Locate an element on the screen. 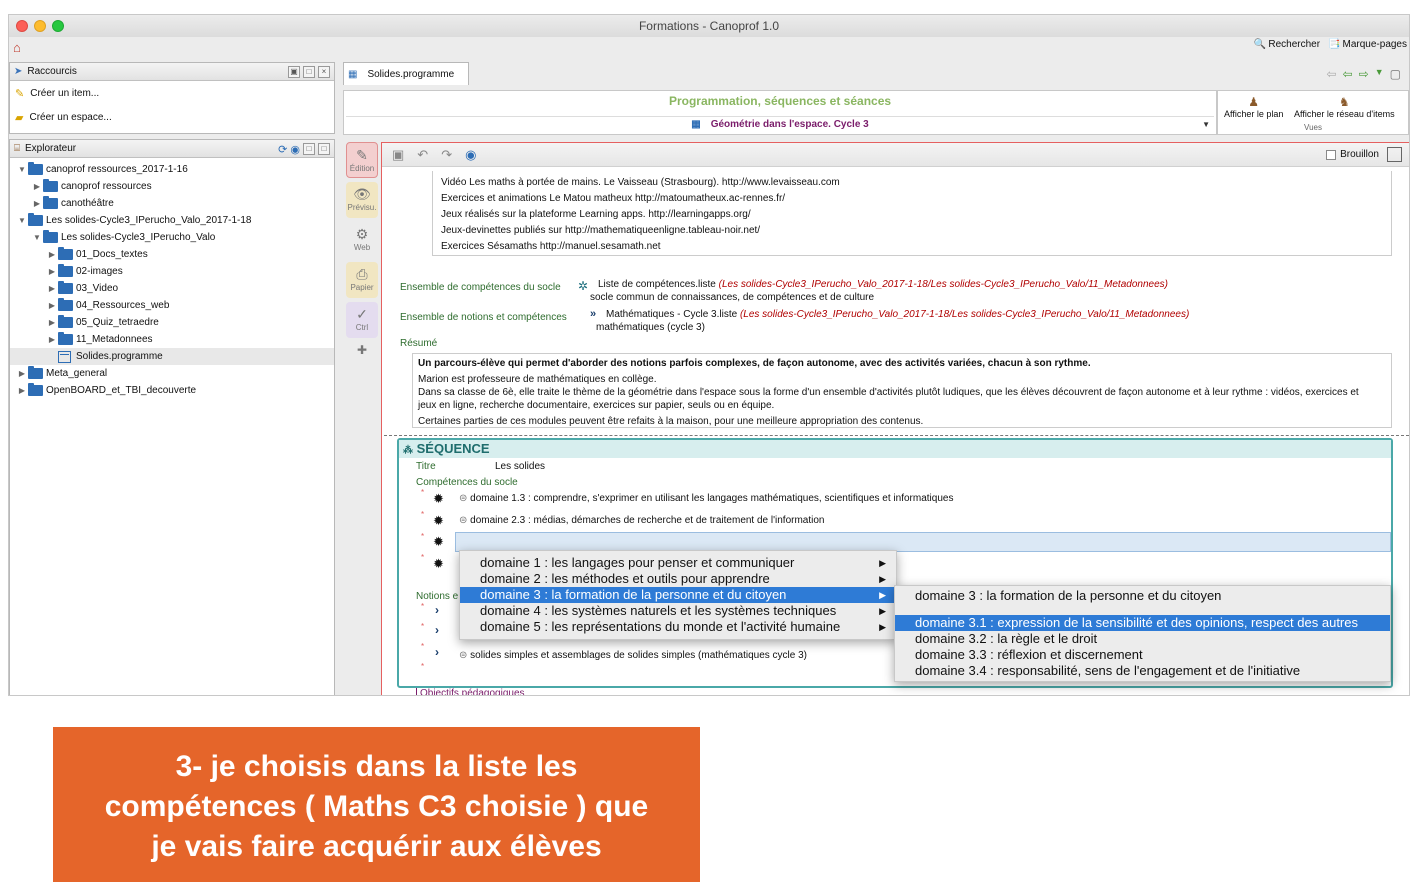 The image size is (1410, 888). mode-edition: ✎ Édition is located at coordinates (362, 160).